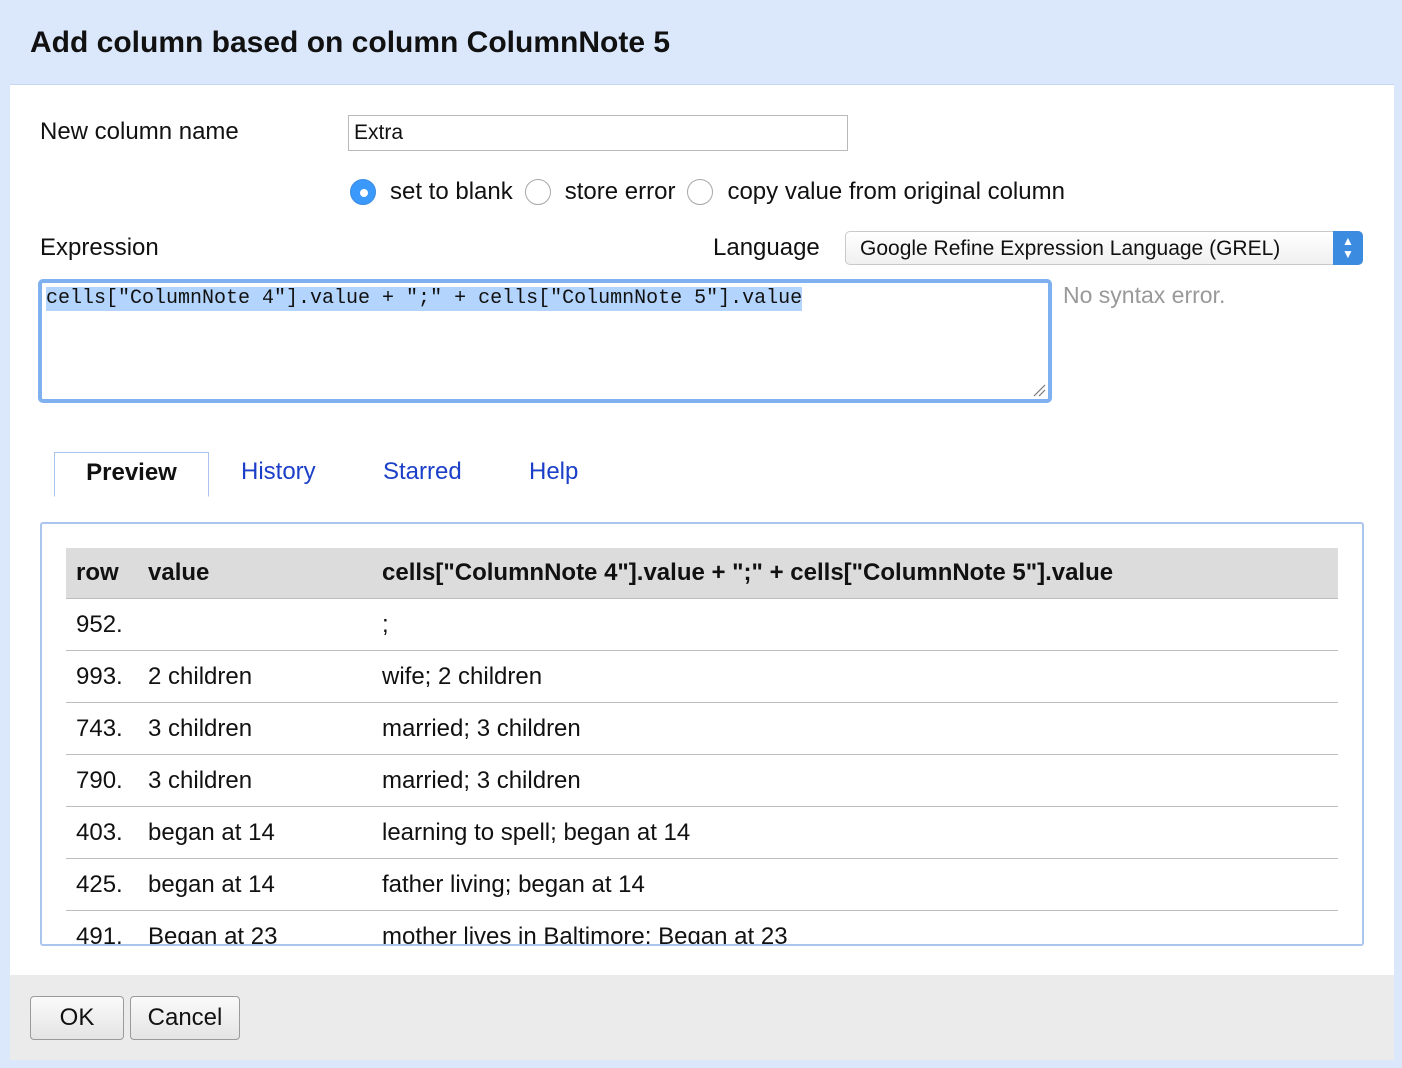  Describe the element at coordinates (102, 728) in the screenshot. I see `row-number: 743.` at that location.